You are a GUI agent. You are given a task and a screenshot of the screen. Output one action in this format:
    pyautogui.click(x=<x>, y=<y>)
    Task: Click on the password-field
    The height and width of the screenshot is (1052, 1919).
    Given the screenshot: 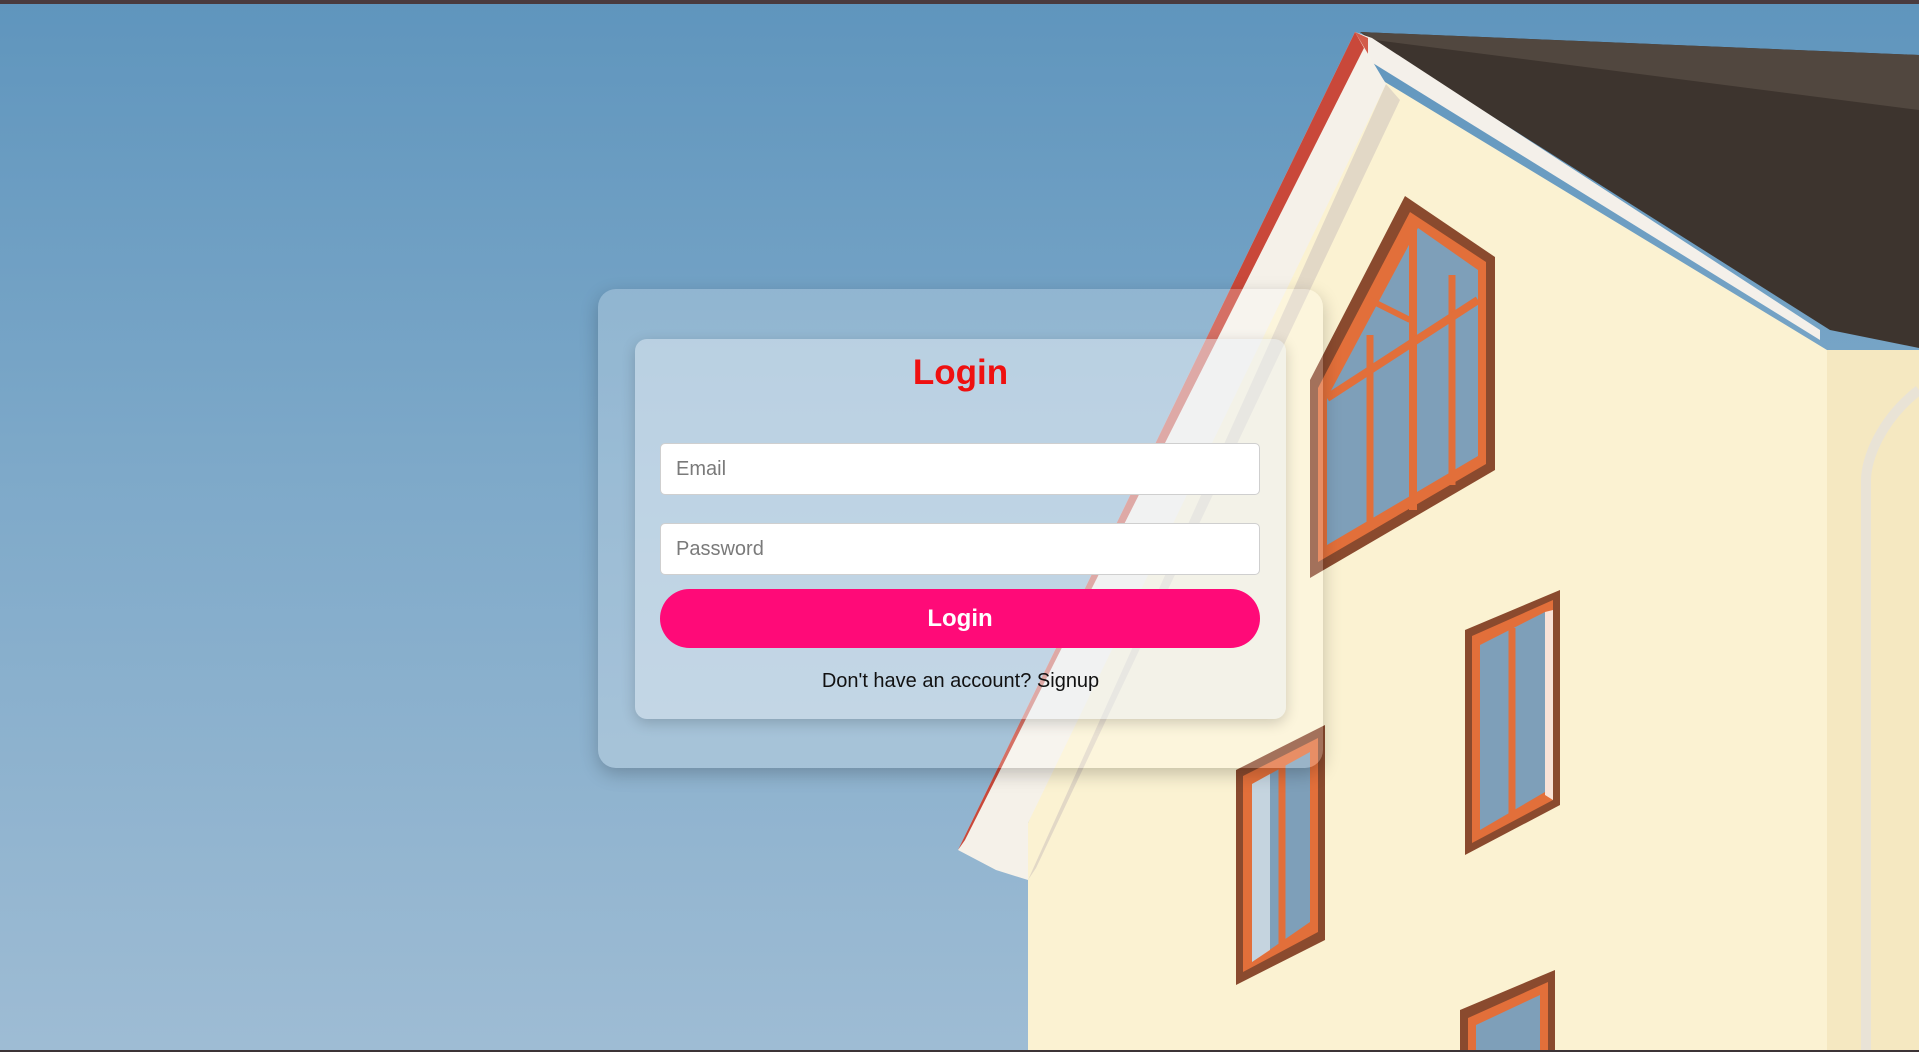 What is the action you would take?
    pyautogui.click(x=960, y=549)
    